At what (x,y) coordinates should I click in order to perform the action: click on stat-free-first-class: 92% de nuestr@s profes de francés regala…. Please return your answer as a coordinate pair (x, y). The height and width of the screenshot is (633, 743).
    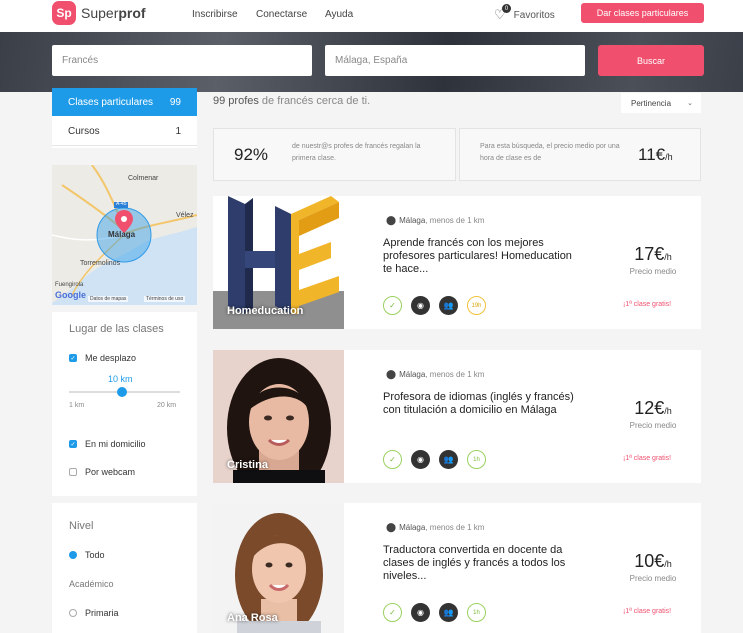
    Looking at the image, I should click on (334, 154).